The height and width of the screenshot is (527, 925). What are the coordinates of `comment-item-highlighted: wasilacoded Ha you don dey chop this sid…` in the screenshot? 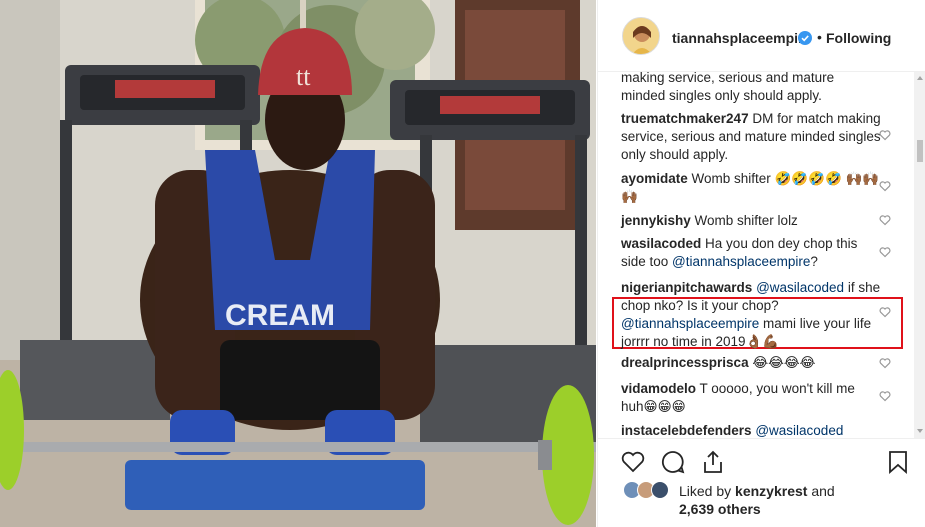 It's located at (751, 253).